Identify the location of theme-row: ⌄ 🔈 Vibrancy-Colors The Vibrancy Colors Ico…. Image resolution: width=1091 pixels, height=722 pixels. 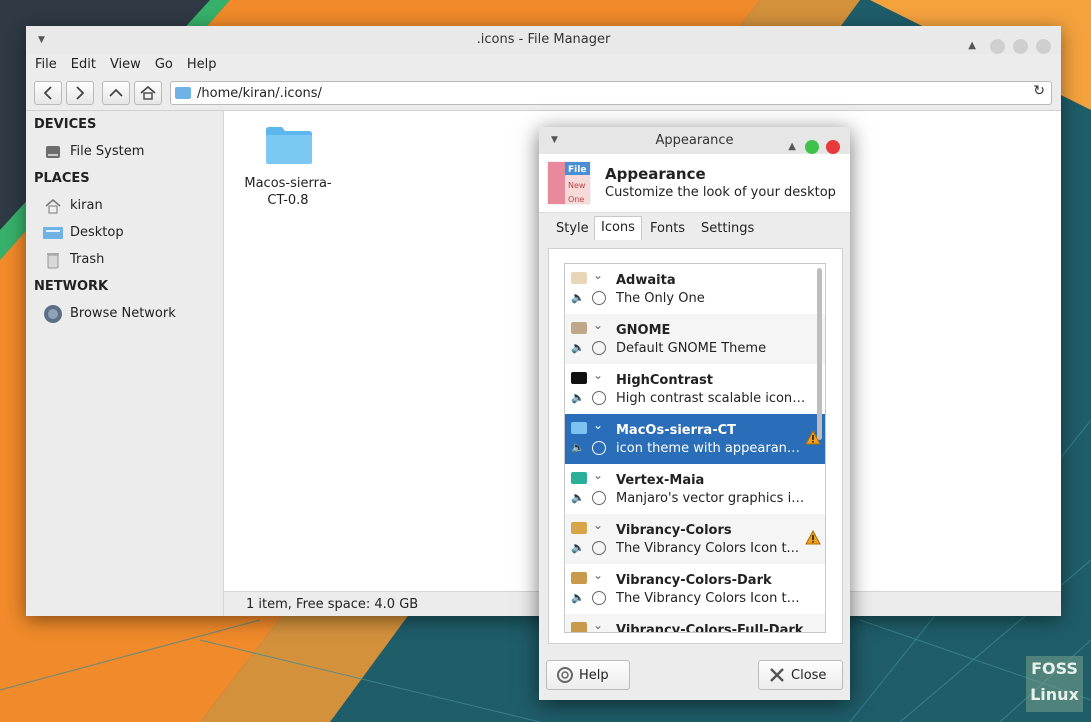
(695, 539).